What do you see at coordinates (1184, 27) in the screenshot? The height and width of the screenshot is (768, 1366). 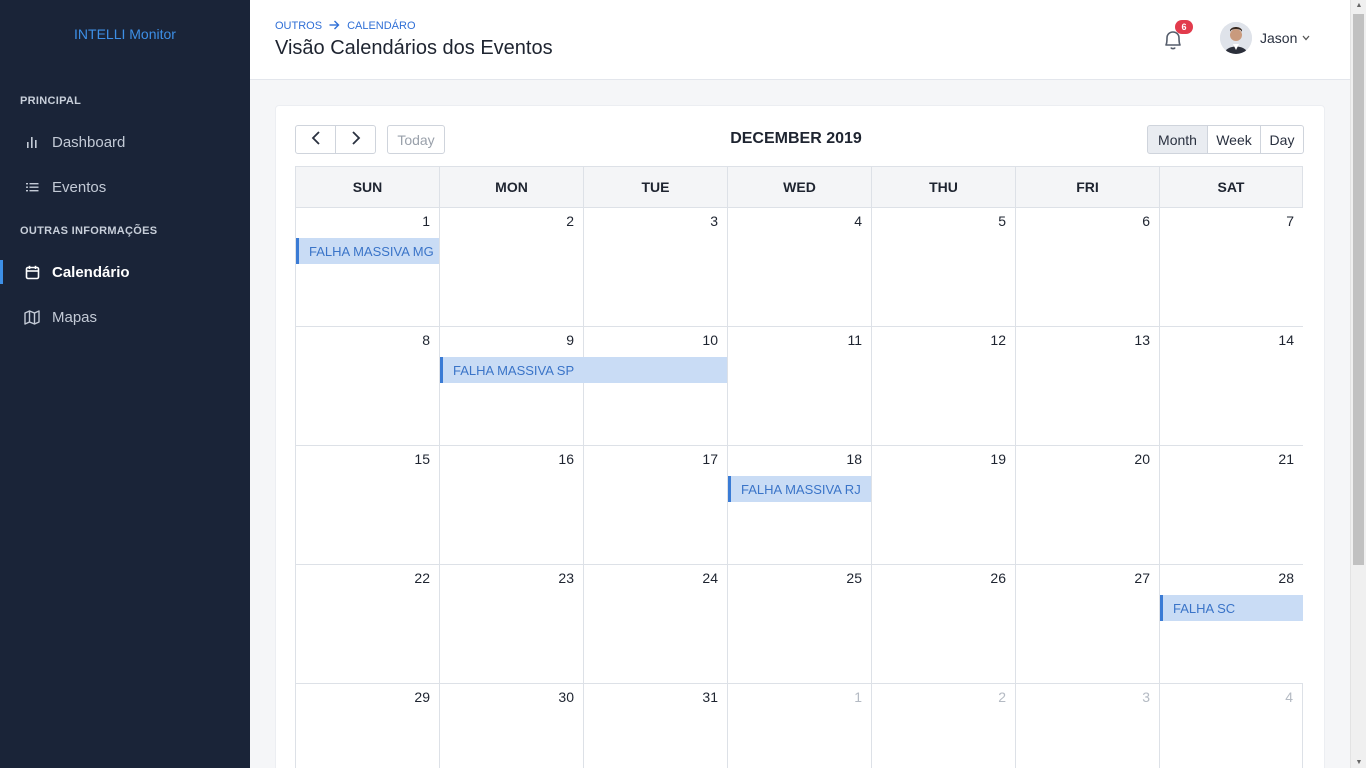 I see `notification-badge: 6` at bounding box center [1184, 27].